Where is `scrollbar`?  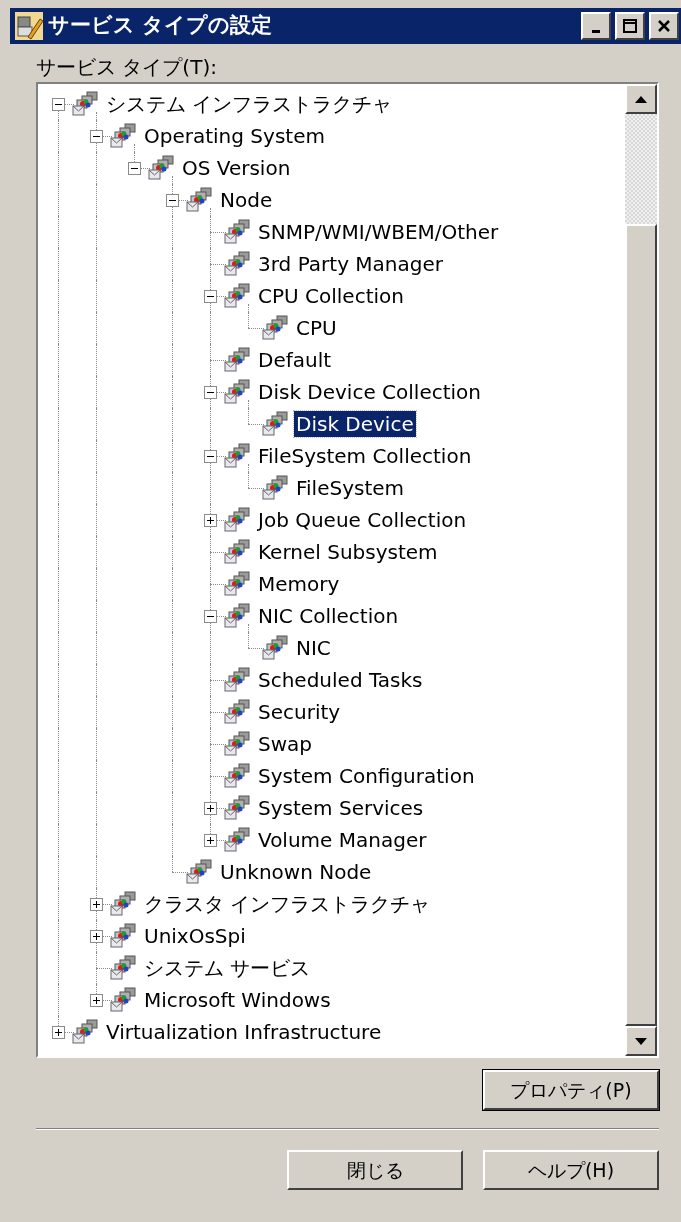
scrollbar is located at coordinates (641, 570).